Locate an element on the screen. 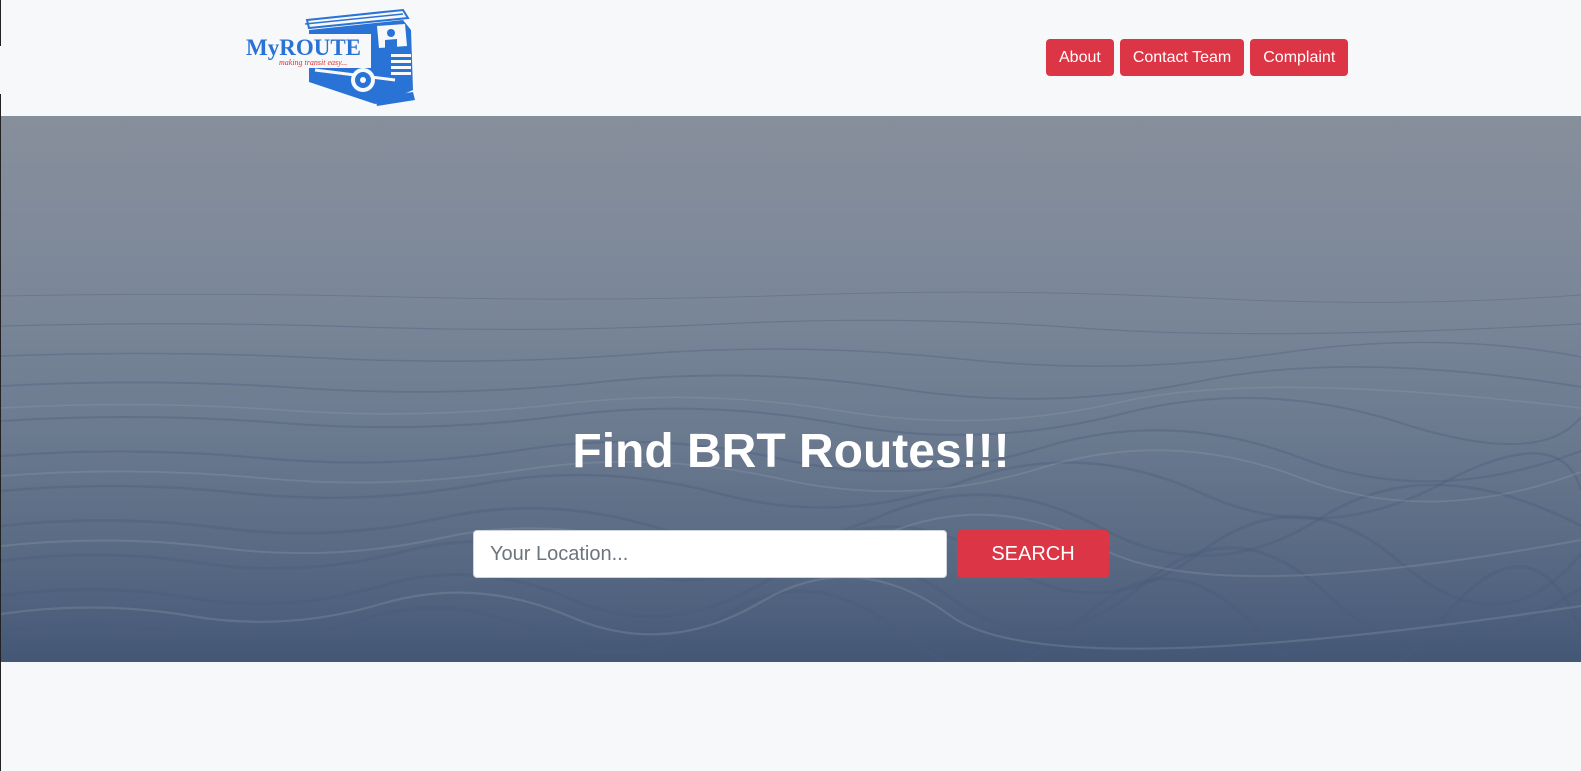 This screenshot has height=771, width=1581. nav-complaint-button: Complaint is located at coordinates (1299, 57).